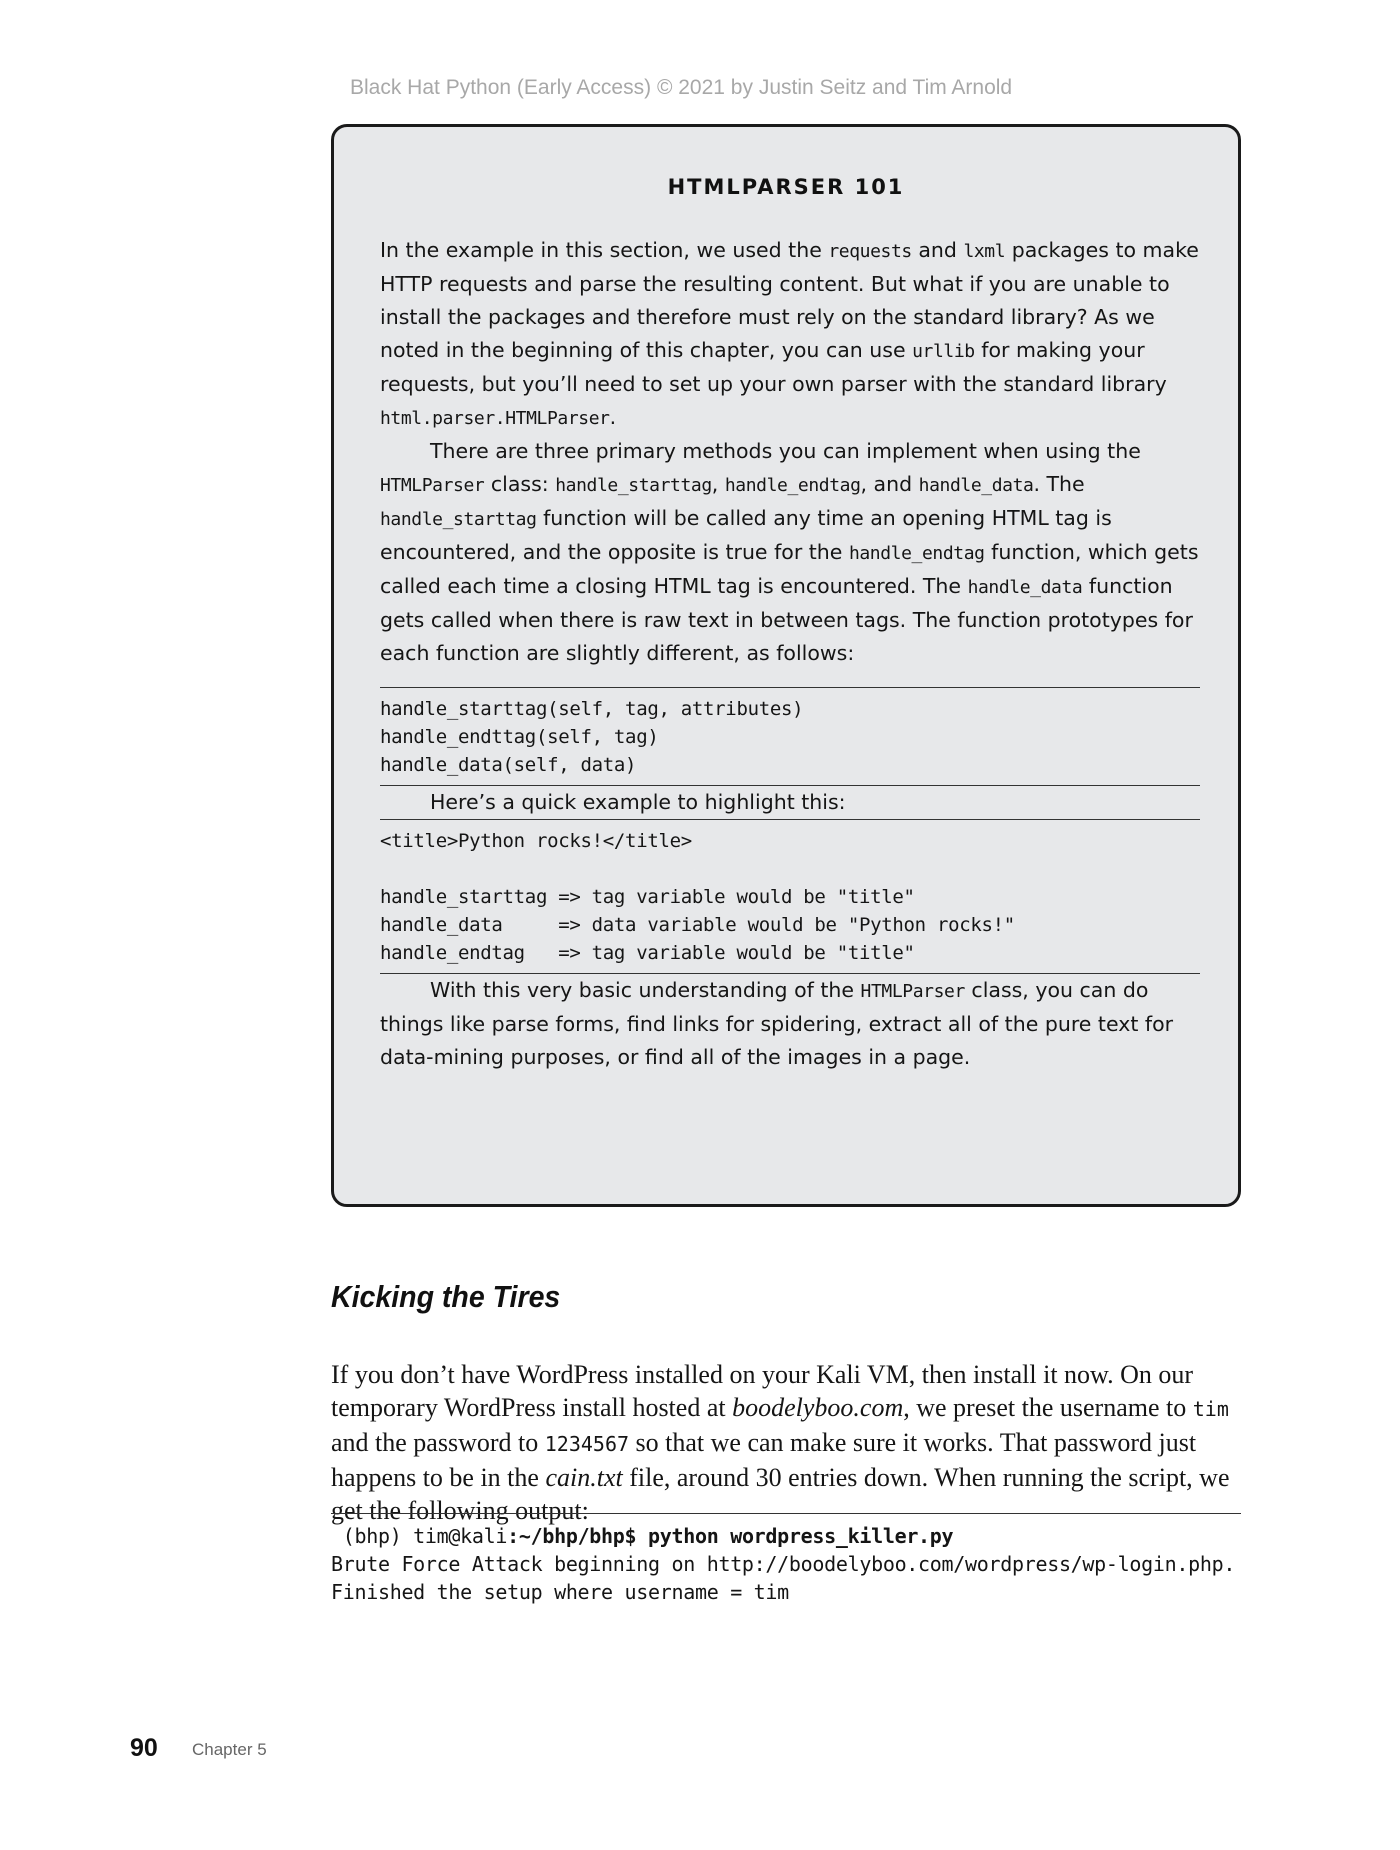 The height and width of the screenshot is (1850, 1400). I want to click on inline-code: html.parser.HTMLParser, so click(495, 418).